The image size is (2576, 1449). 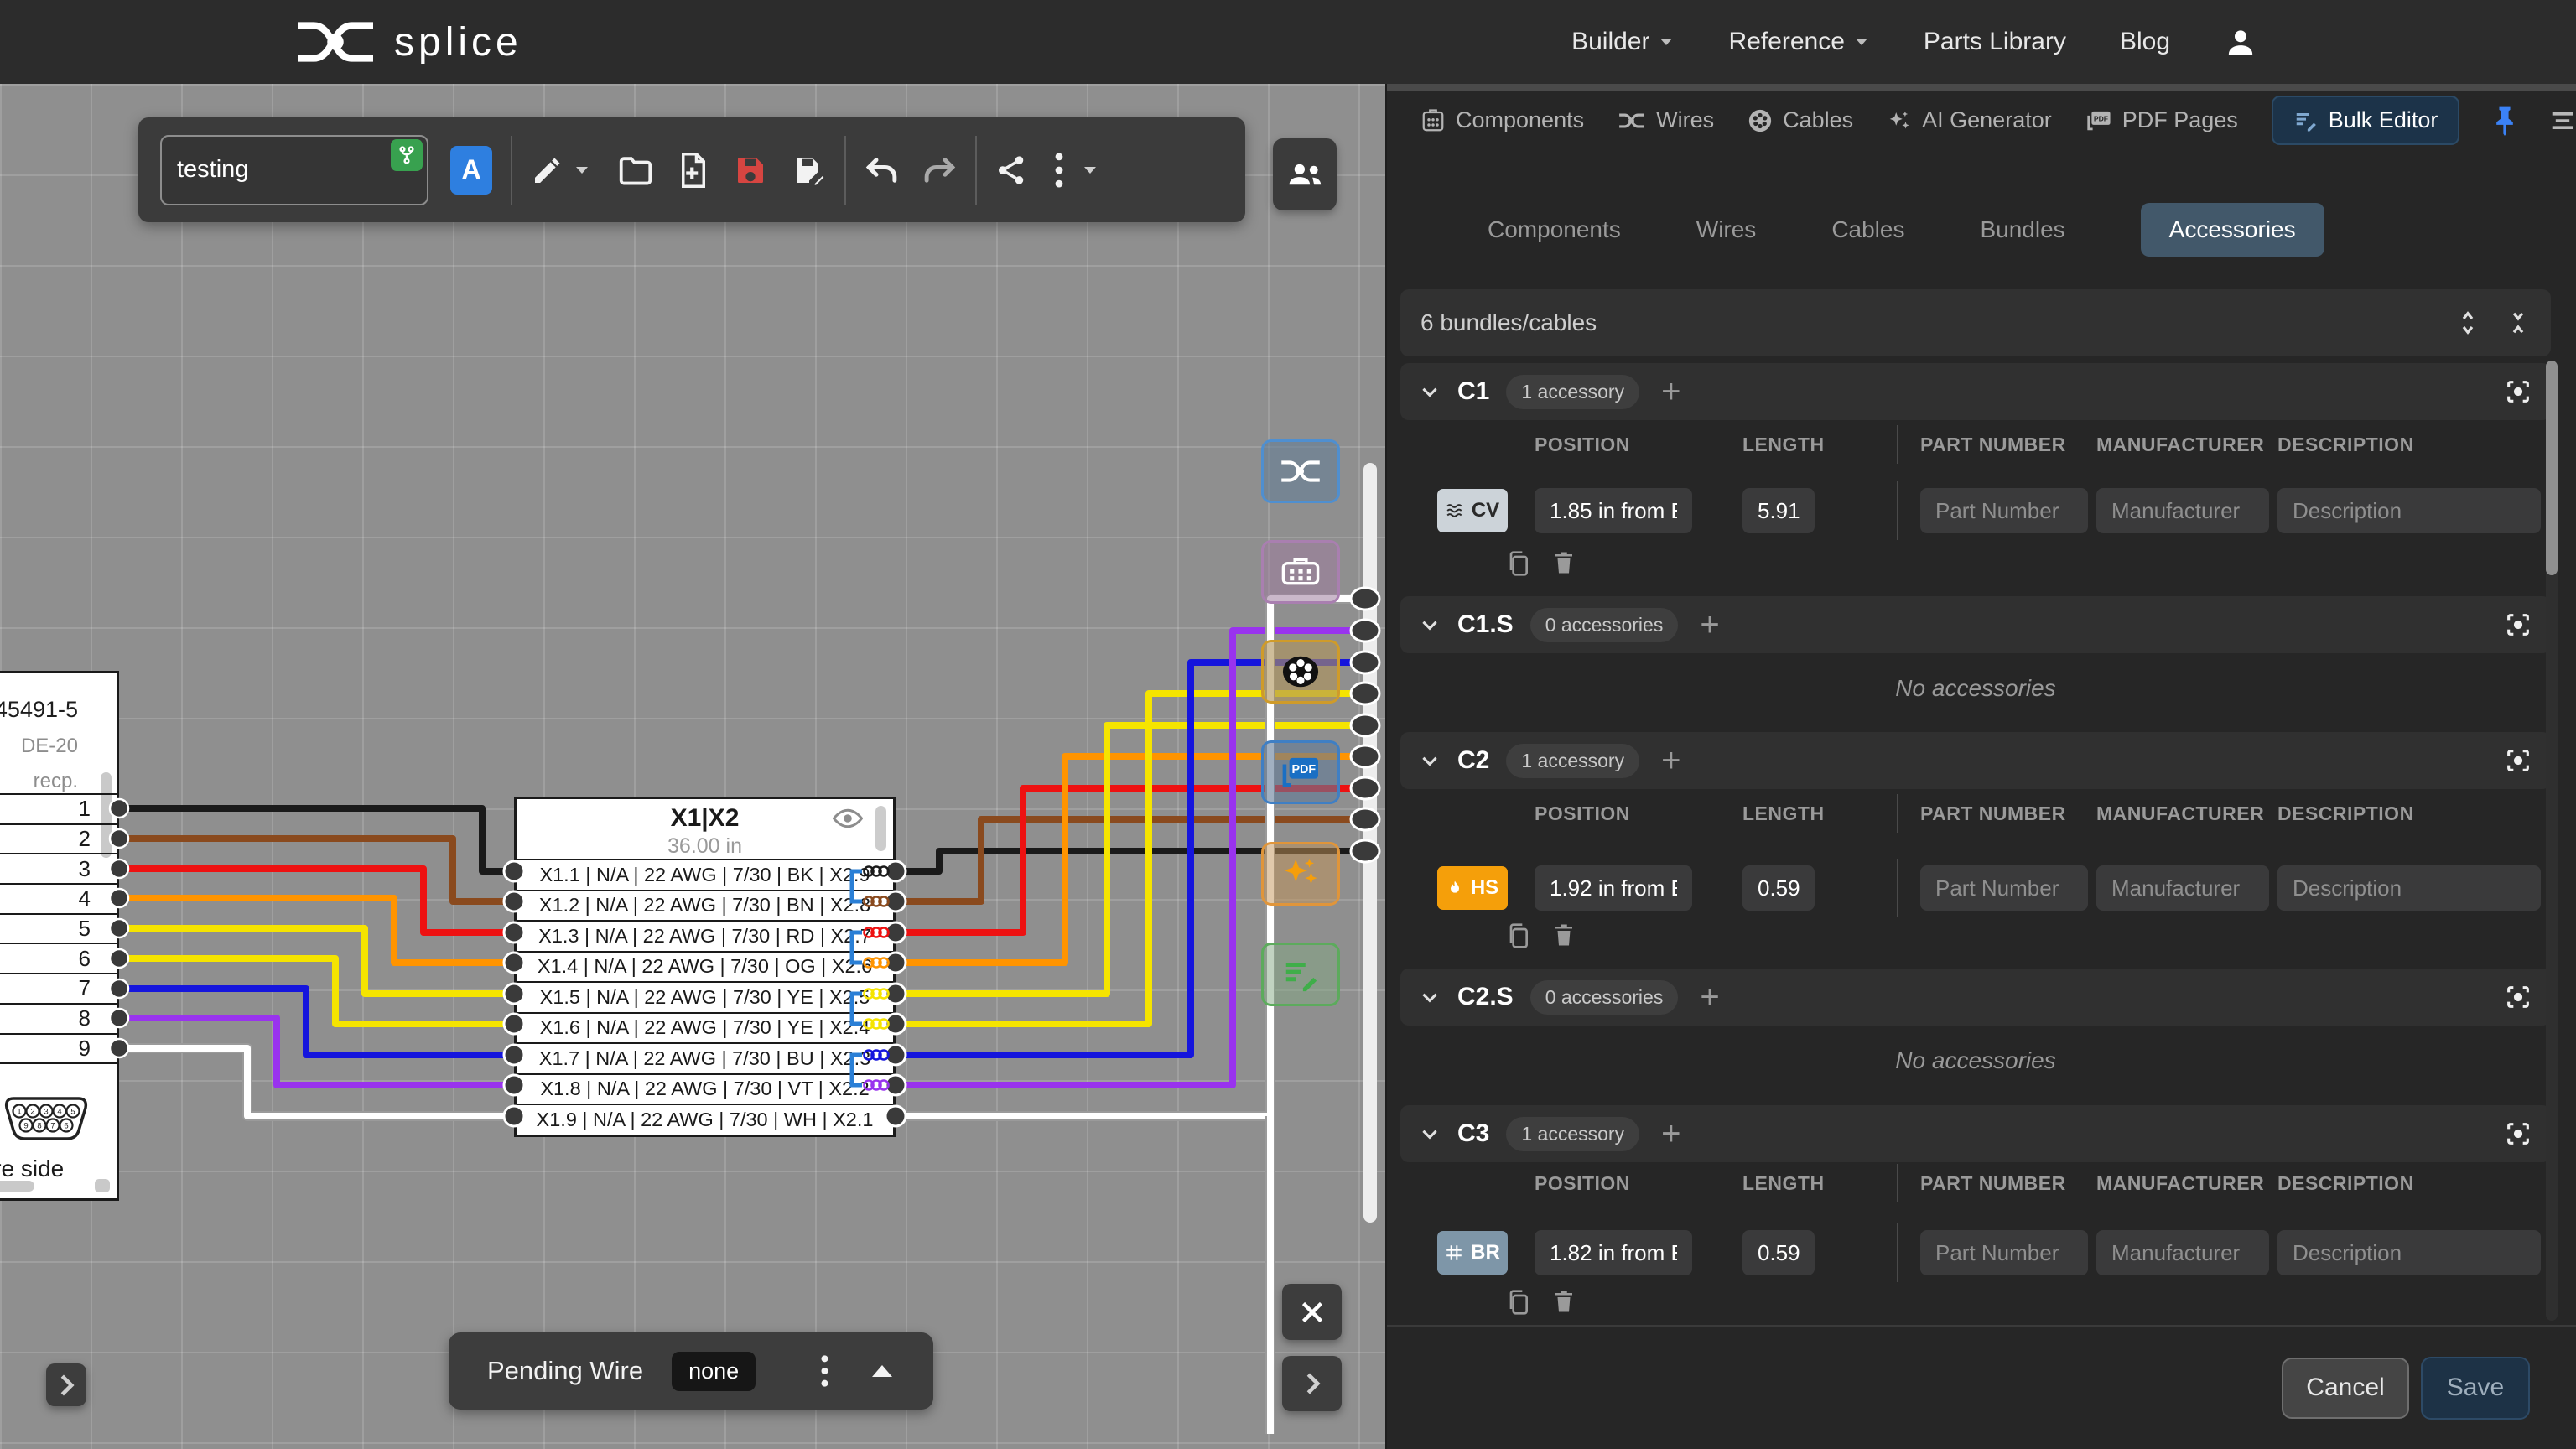 I want to click on tab-bulk-editor: Bulk Editor, so click(x=2365, y=120).